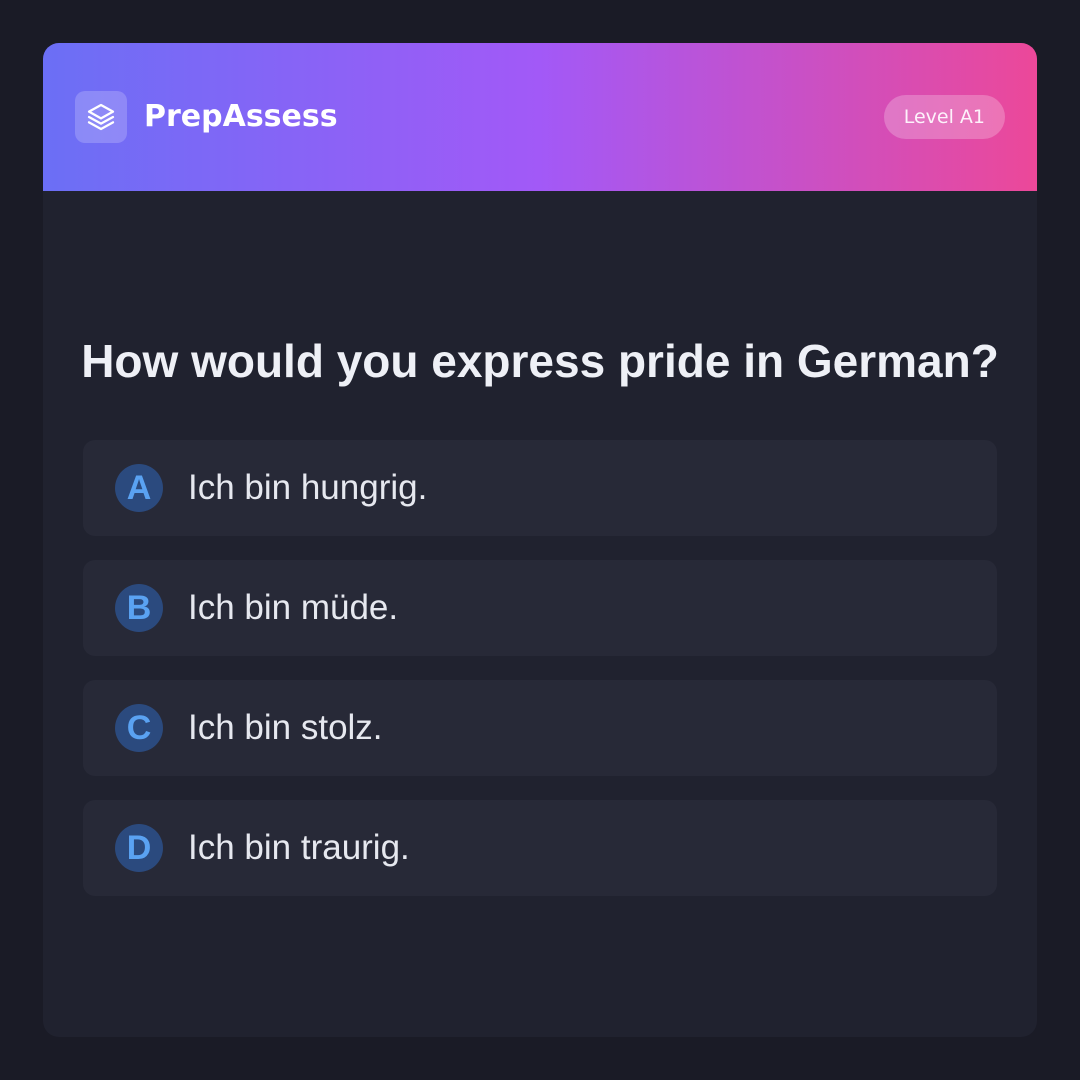 The height and width of the screenshot is (1080, 1080). Describe the element at coordinates (139, 488) in the screenshot. I see `option-letter-badge: A` at that location.